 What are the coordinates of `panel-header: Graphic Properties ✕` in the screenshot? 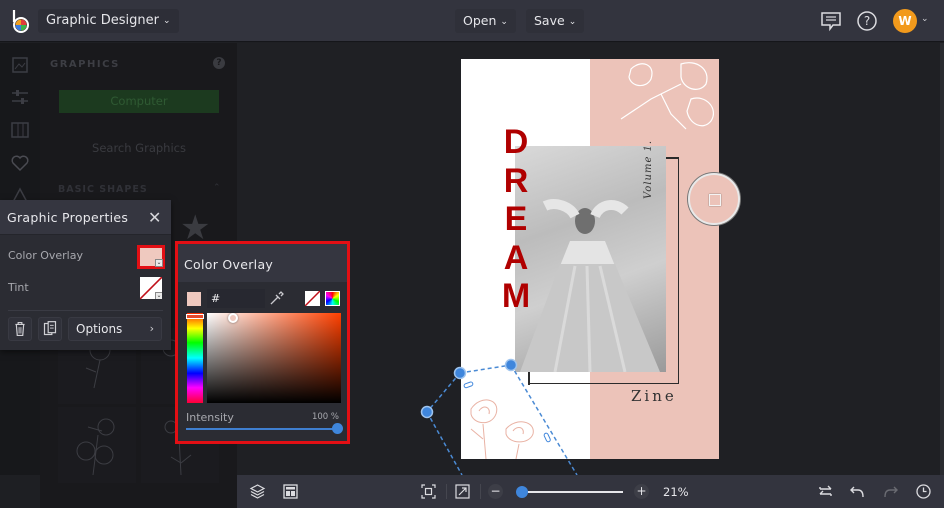 It's located at (85, 217).